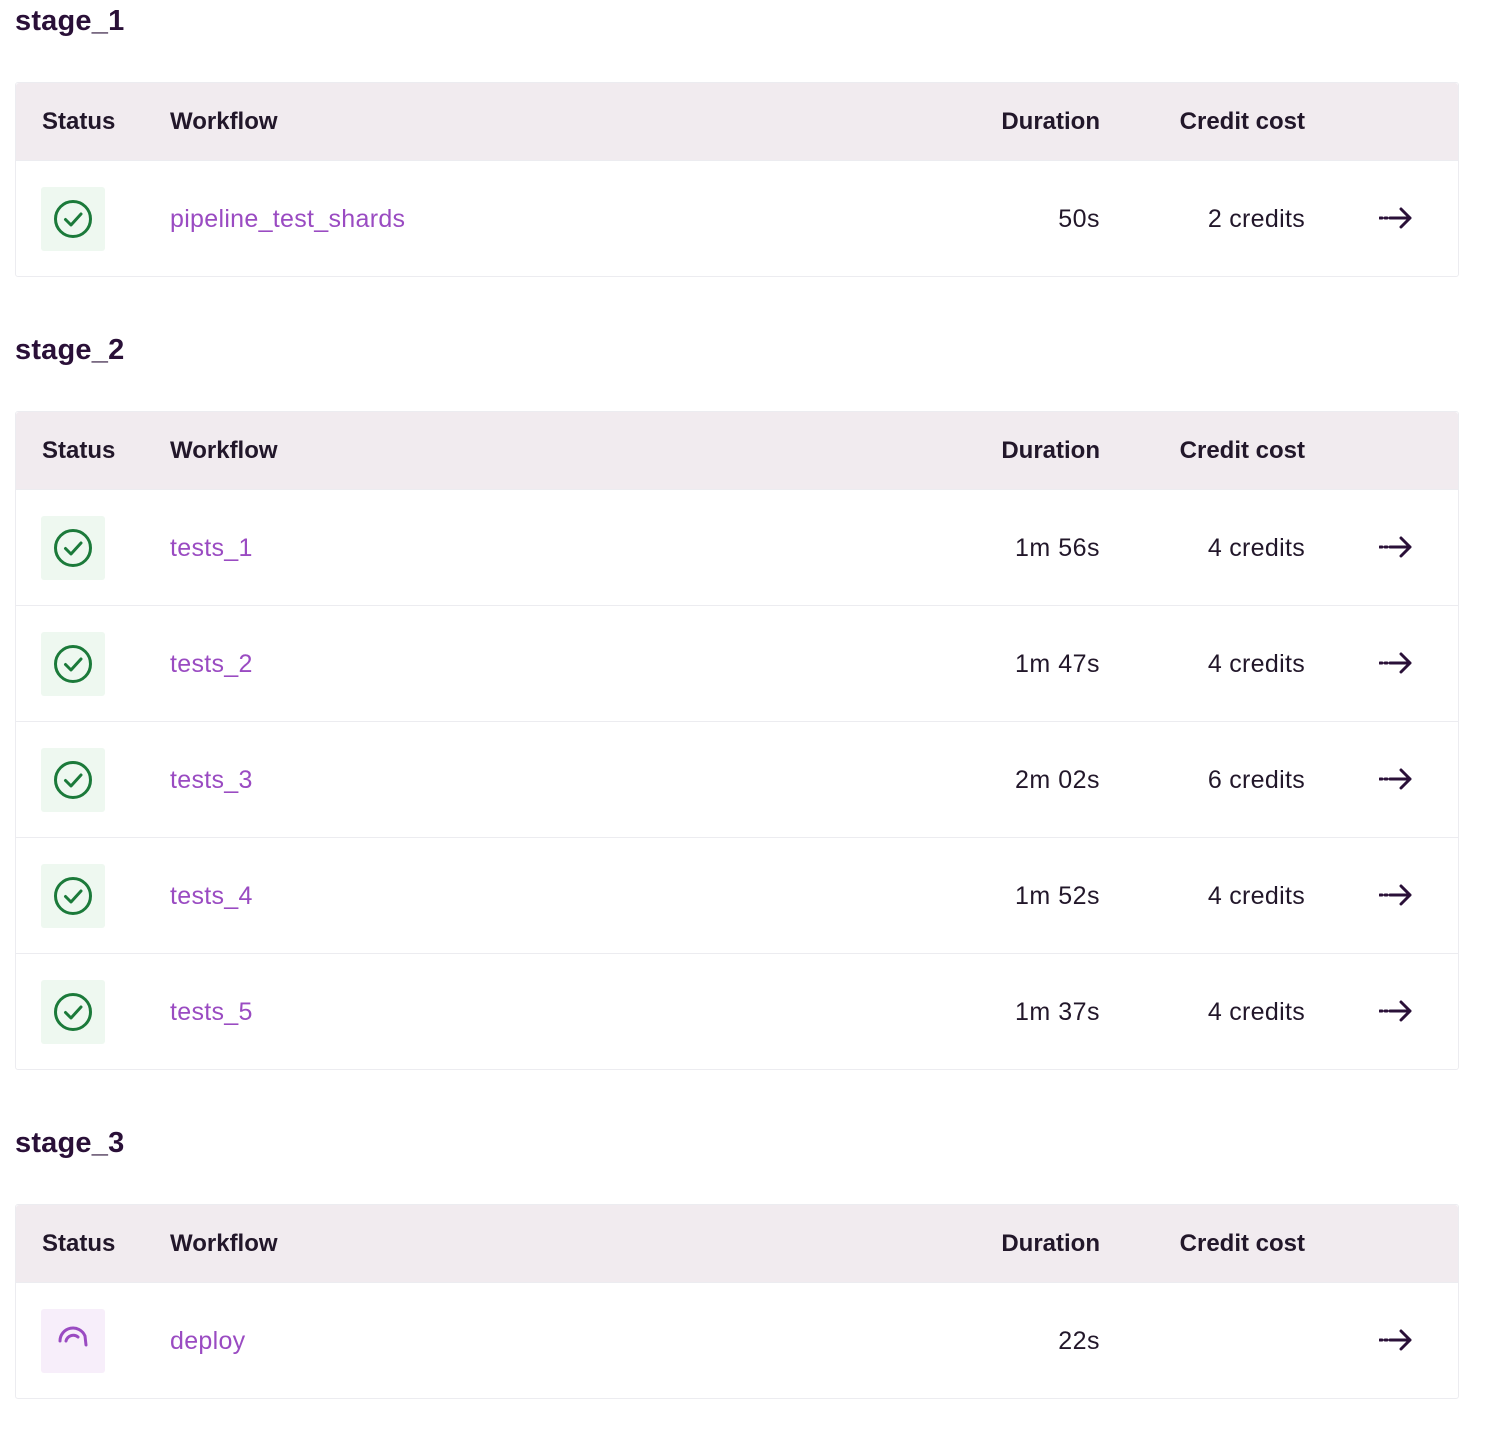  What do you see at coordinates (287, 219) in the screenshot?
I see `workflow-link: pipeline_test_shards` at bounding box center [287, 219].